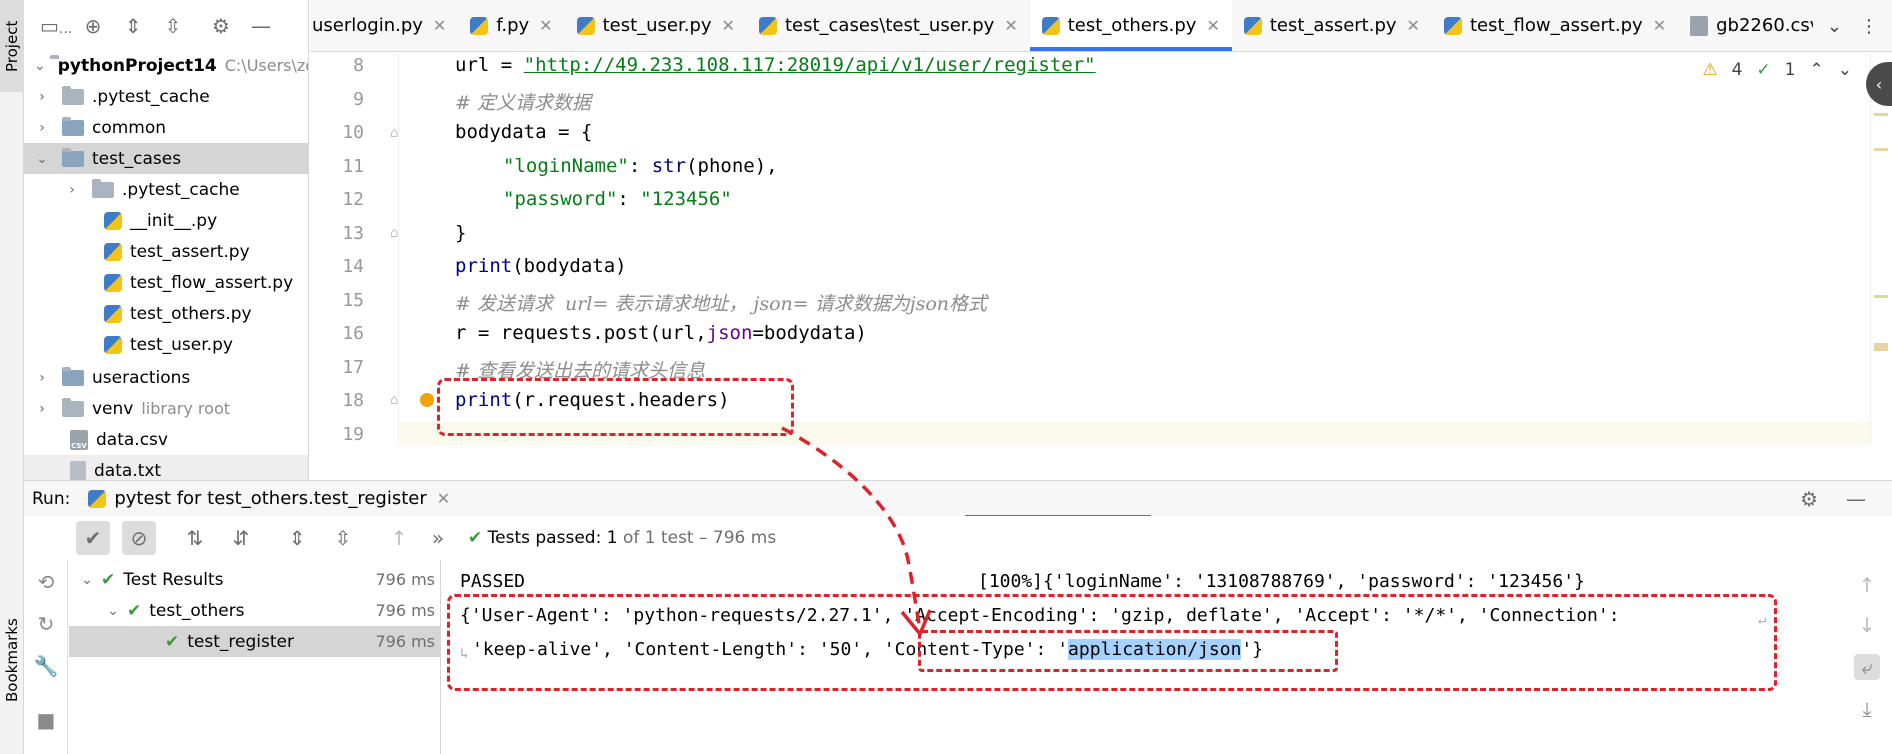 The height and width of the screenshot is (754, 1892). I want to click on tree-item-pytest-cache: › .pytest_cache, so click(166, 96).